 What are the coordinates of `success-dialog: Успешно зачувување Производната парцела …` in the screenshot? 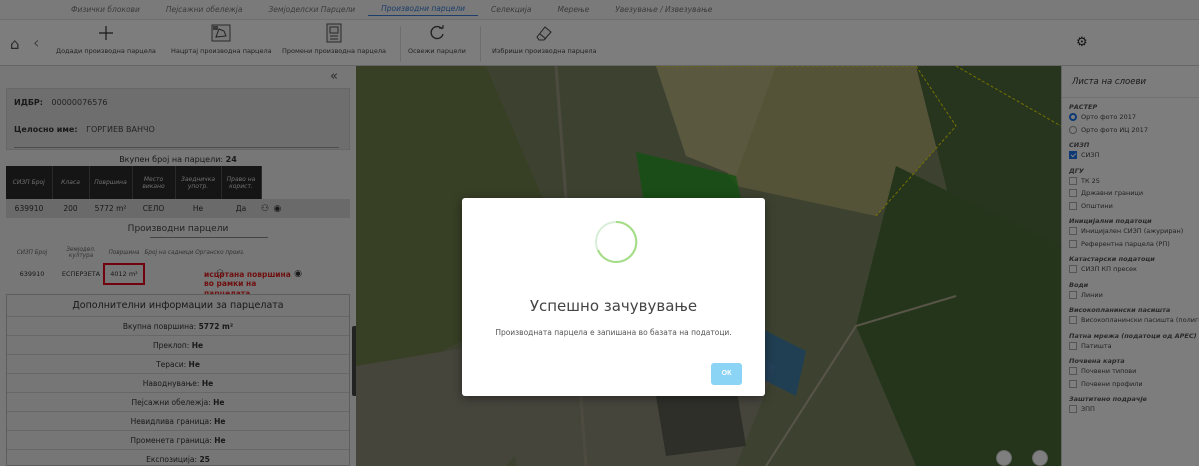 It's located at (613, 297).